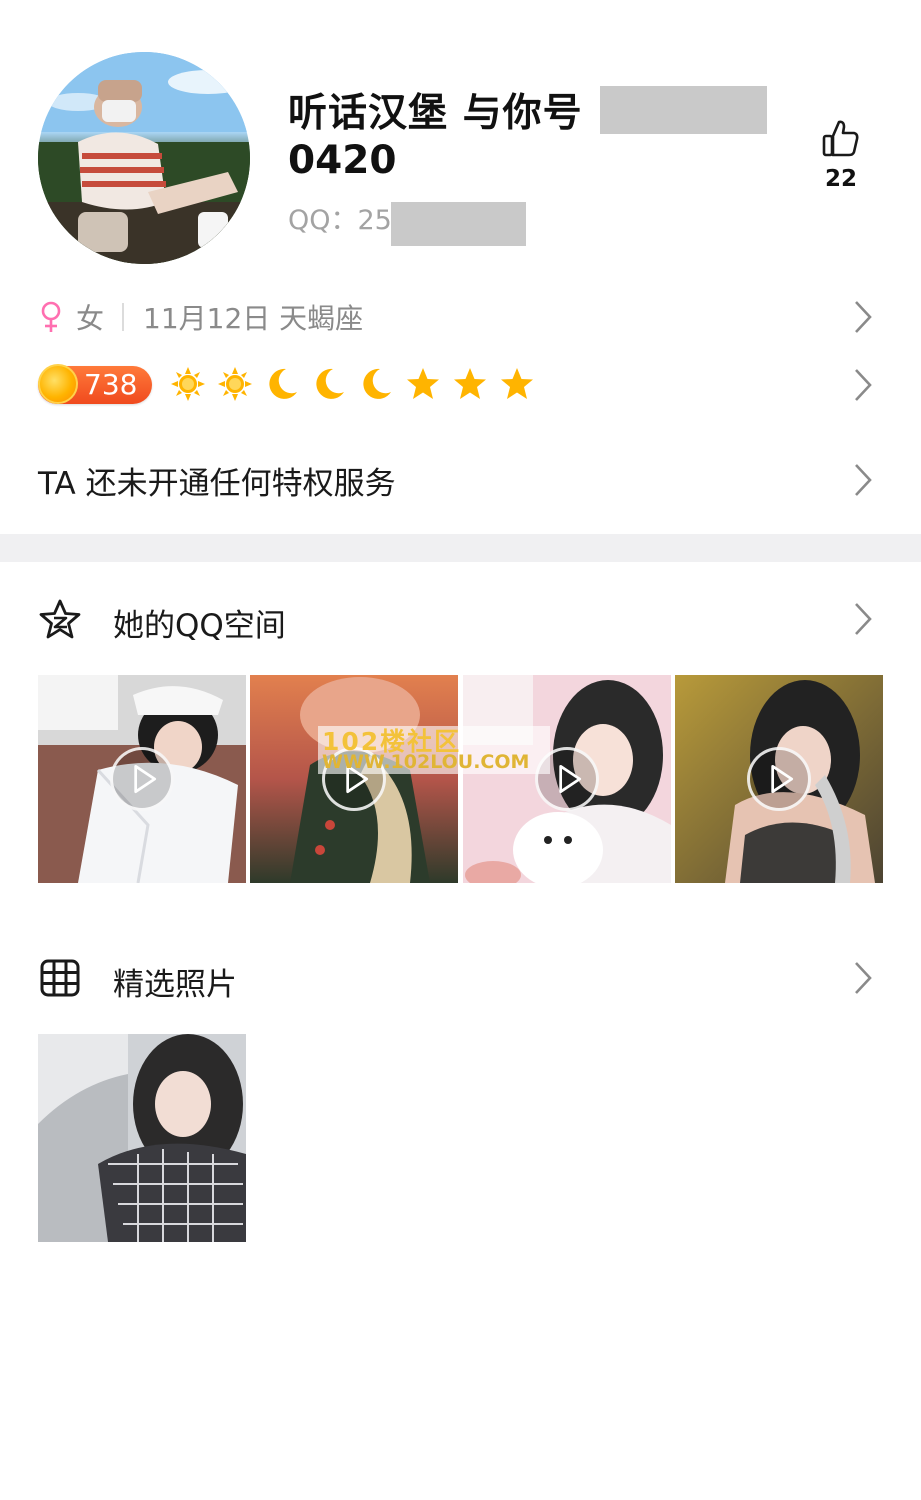  What do you see at coordinates (217, 480) in the screenshot?
I see `privilege-status: TA 还未开通任何特权服务` at bounding box center [217, 480].